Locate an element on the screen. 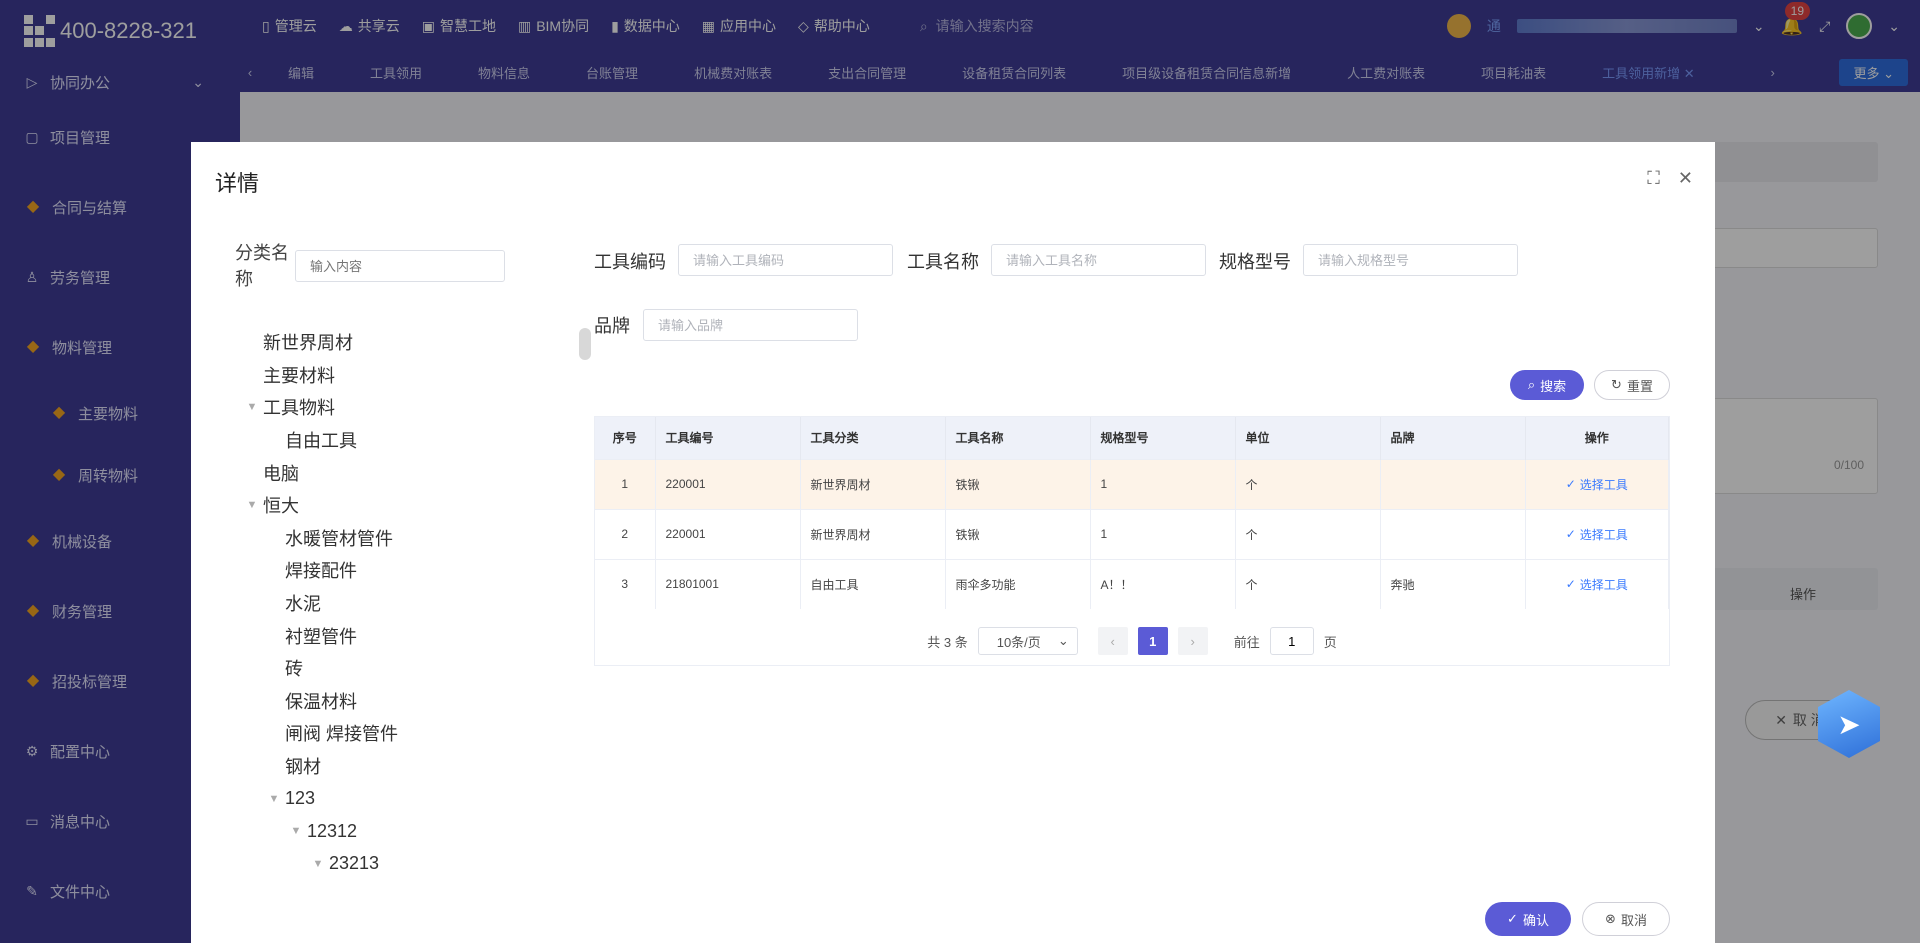 This screenshot has width=1920, height=943. chevron-down-icon: ⌄ is located at coordinates (1063, 640).